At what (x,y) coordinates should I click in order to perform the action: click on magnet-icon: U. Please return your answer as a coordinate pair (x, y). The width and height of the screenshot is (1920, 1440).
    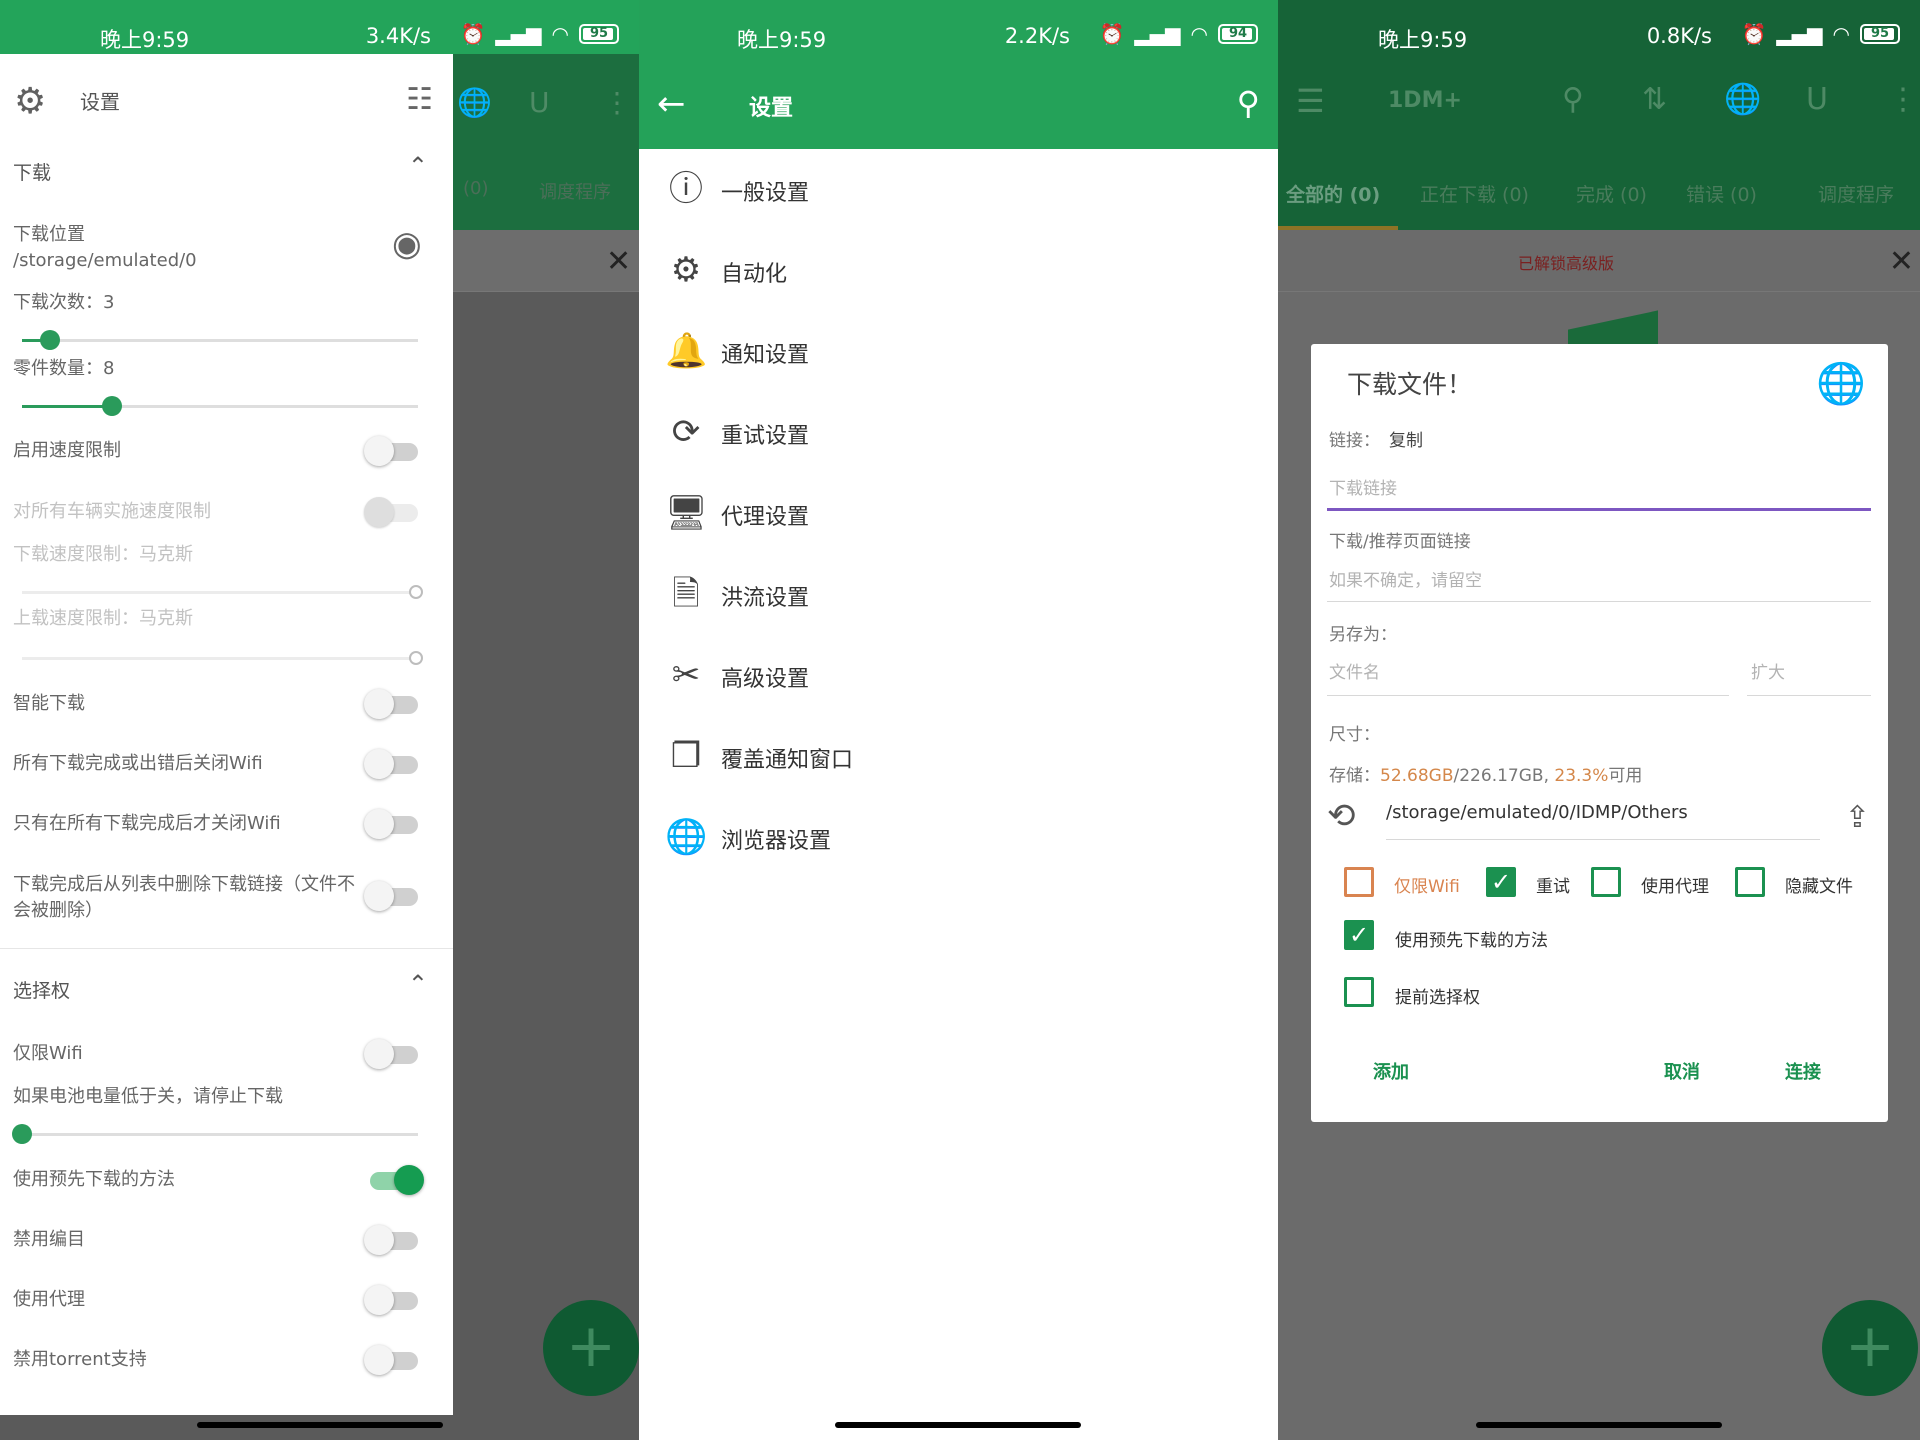
    Looking at the image, I should click on (1817, 99).